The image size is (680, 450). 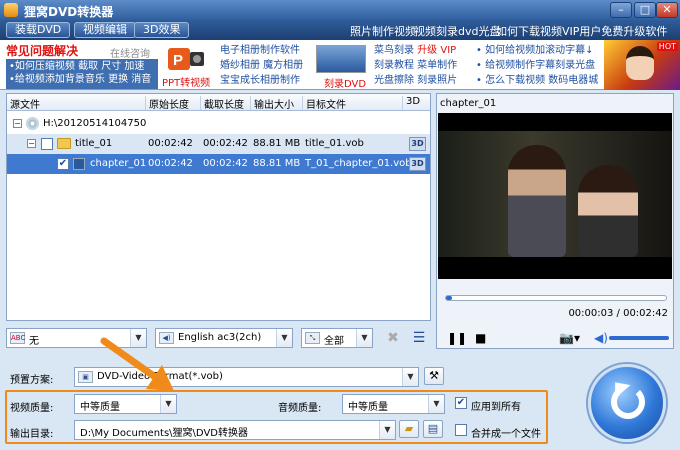 What do you see at coordinates (419, 338) in the screenshot?
I see `clear-list-icon: ☰` at bounding box center [419, 338].